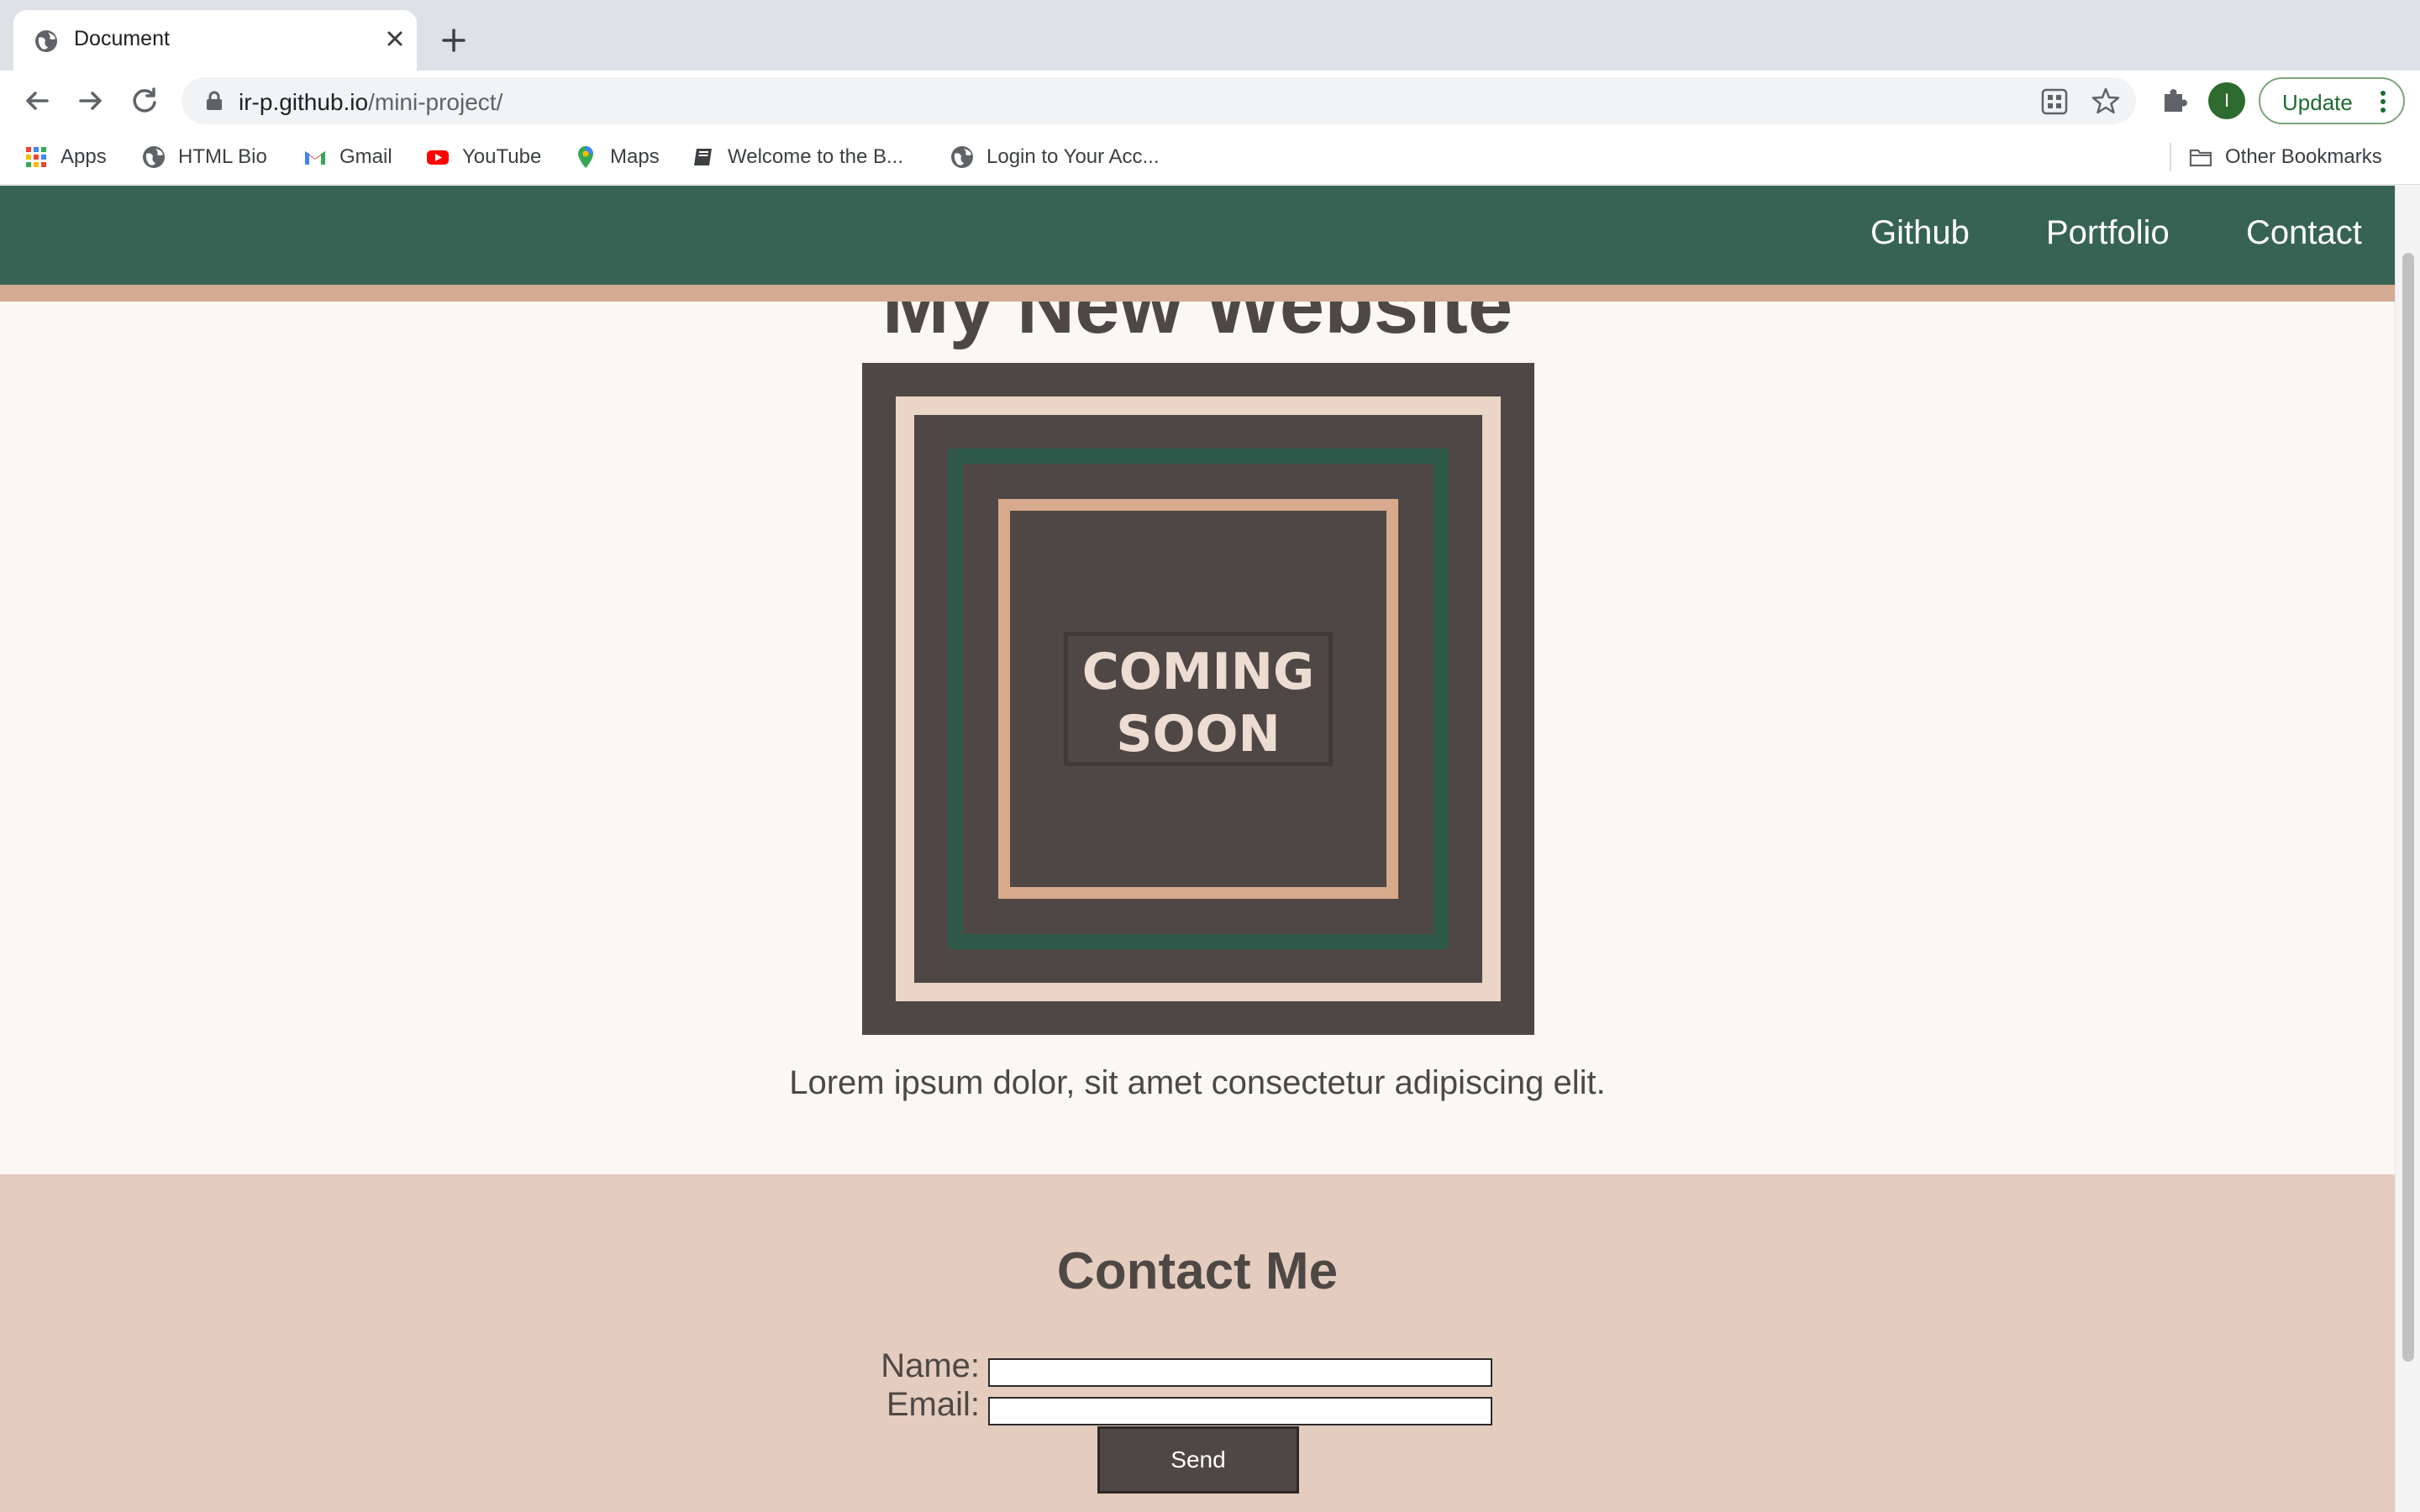  What do you see at coordinates (1240, 1372) in the screenshot?
I see `name-input` at bounding box center [1240, 1372].